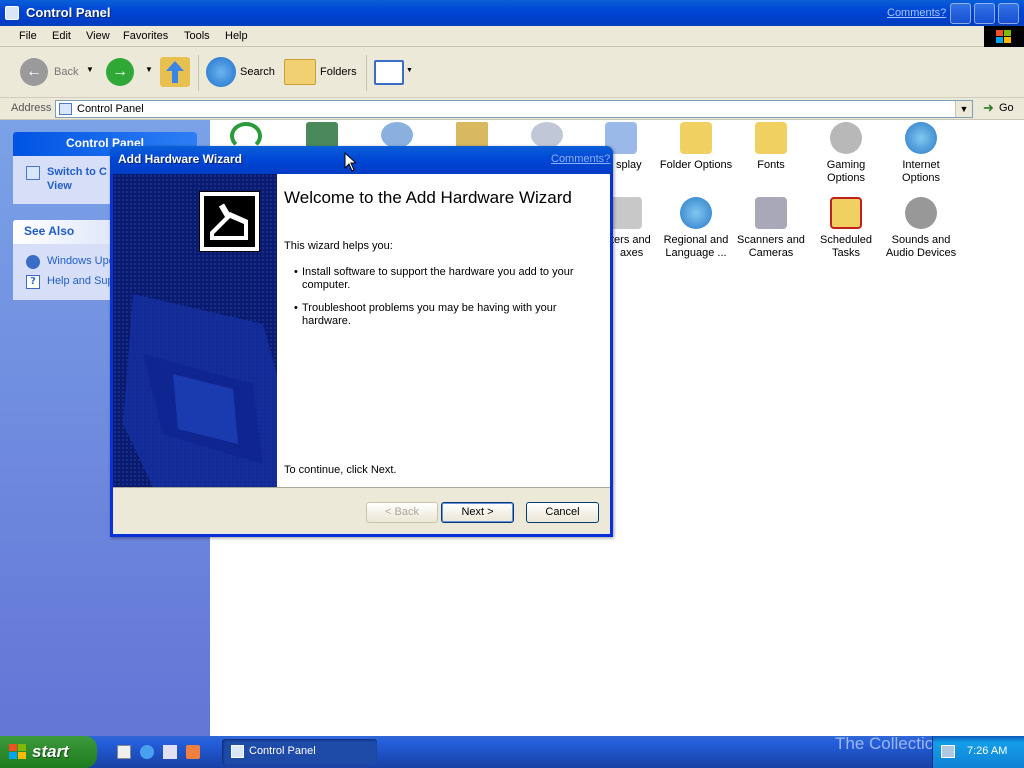  What do you see at coordinates (562, 512) in the screenshot?
I see `wizard-cancel-button: Cancel` at bounding box center [562, 512].